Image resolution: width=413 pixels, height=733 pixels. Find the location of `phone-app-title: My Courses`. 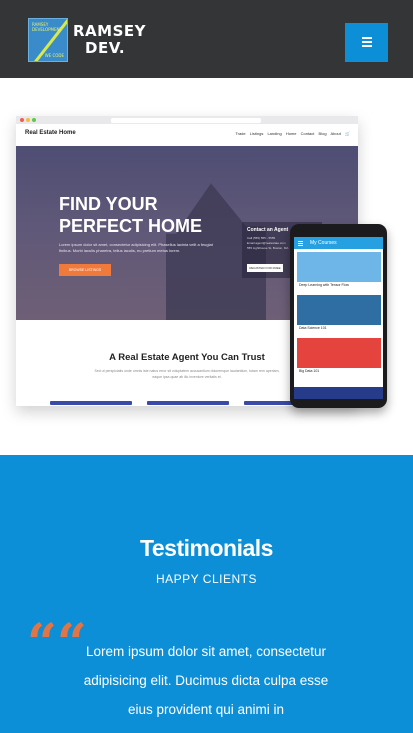

phone-app-title: My Courses is located at coordinates (323, 243).